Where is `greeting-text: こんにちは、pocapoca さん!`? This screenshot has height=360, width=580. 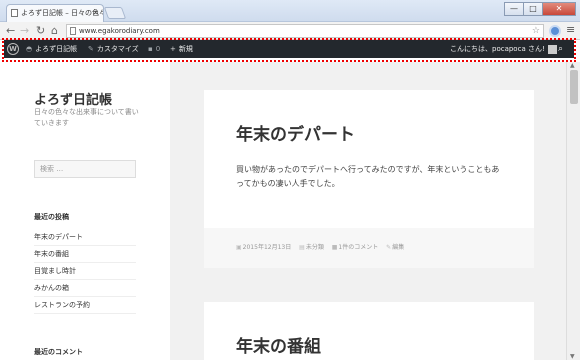
greeting-text: こんにちは、pocapoca さん! is located at coordinates (497, 49).